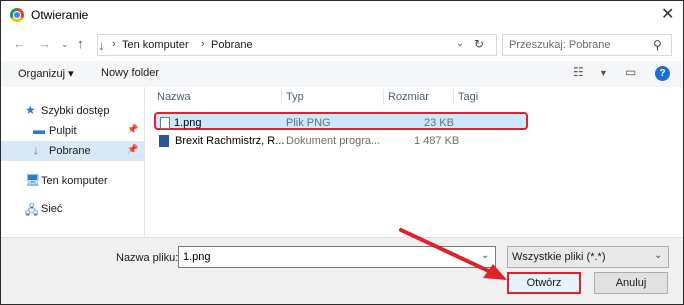  I want to click on sidebar-item-label: Ten komputer, so click(74, 181).